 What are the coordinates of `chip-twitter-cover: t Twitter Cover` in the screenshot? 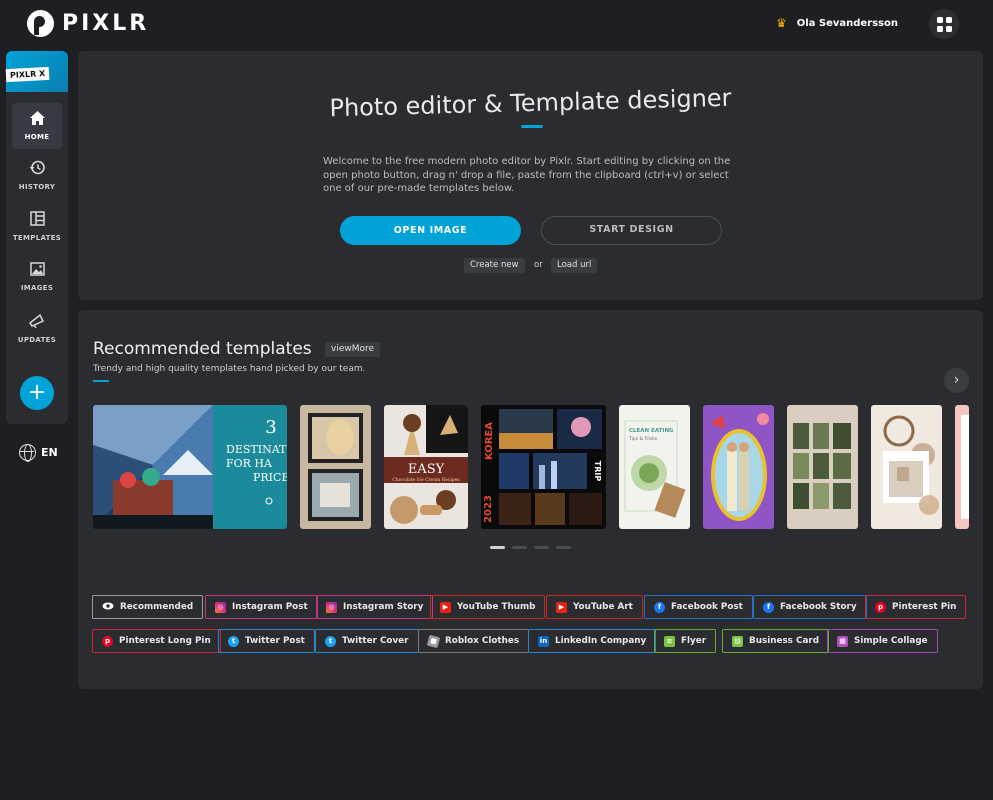 It's located at (367, 641).